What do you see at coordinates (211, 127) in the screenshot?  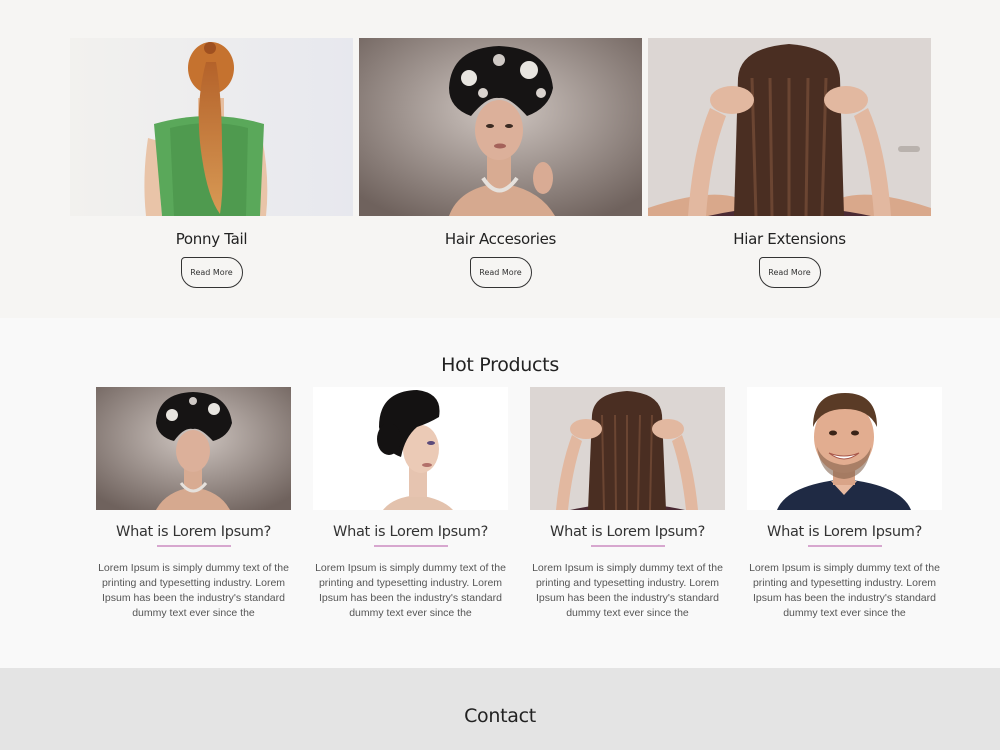 I see `ponytail-image` at bounding box center [211, 127].